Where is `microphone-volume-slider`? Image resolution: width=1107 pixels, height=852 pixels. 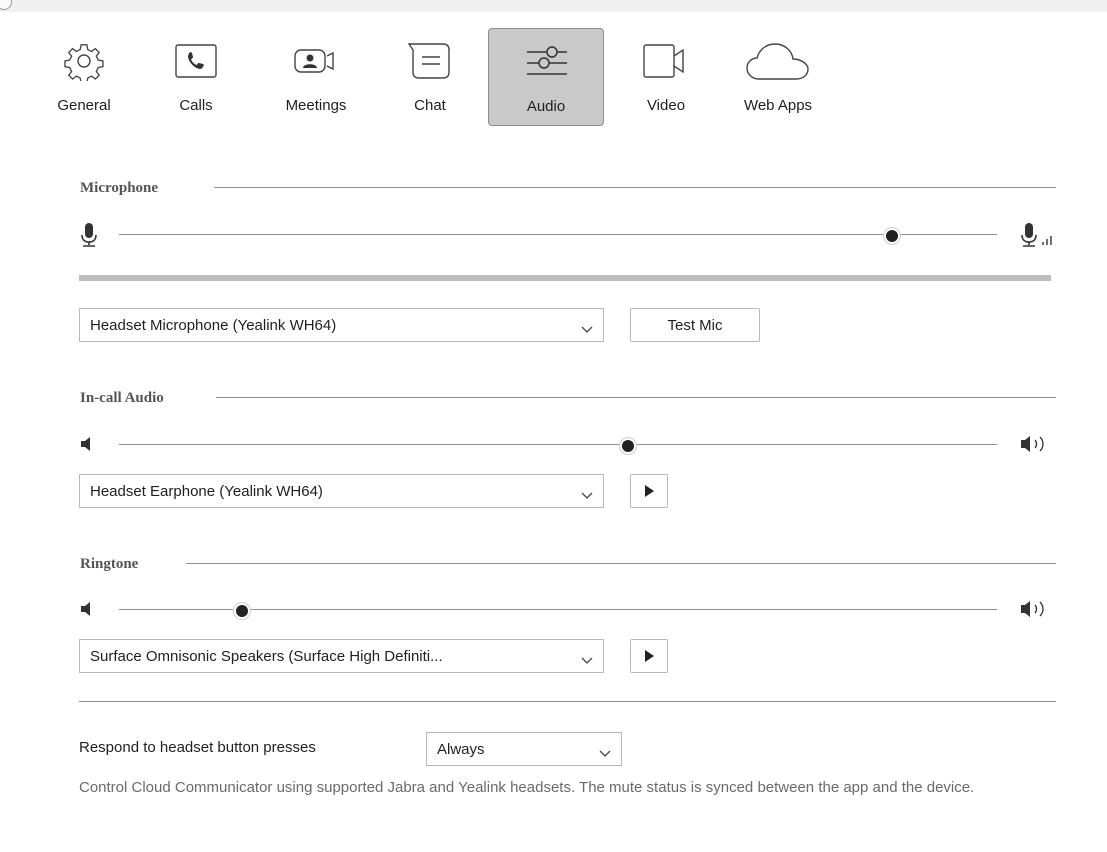
microphone-volume-slider is located at coordinates (558, 235).